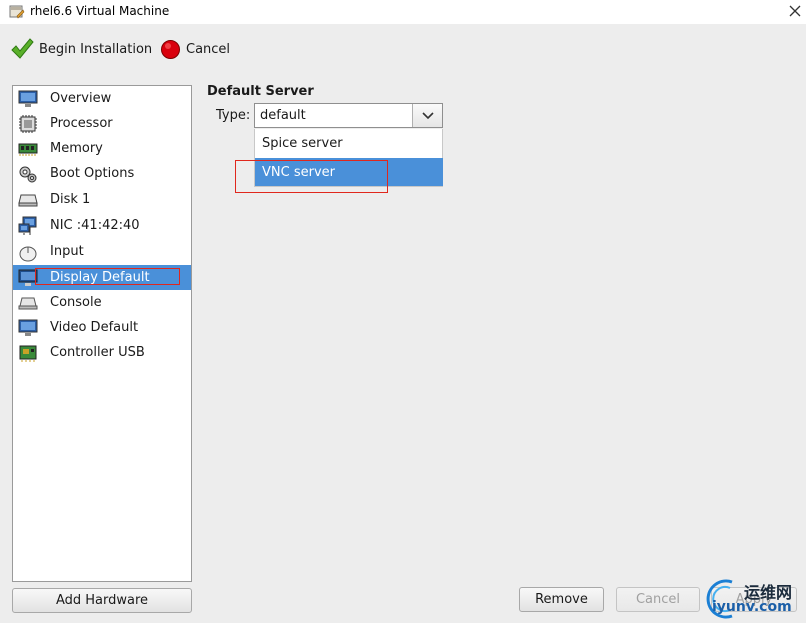  What do you see at coordinates (28, 278) in the screenshot?
I see `display-icon` at bounding box center [28, 278].